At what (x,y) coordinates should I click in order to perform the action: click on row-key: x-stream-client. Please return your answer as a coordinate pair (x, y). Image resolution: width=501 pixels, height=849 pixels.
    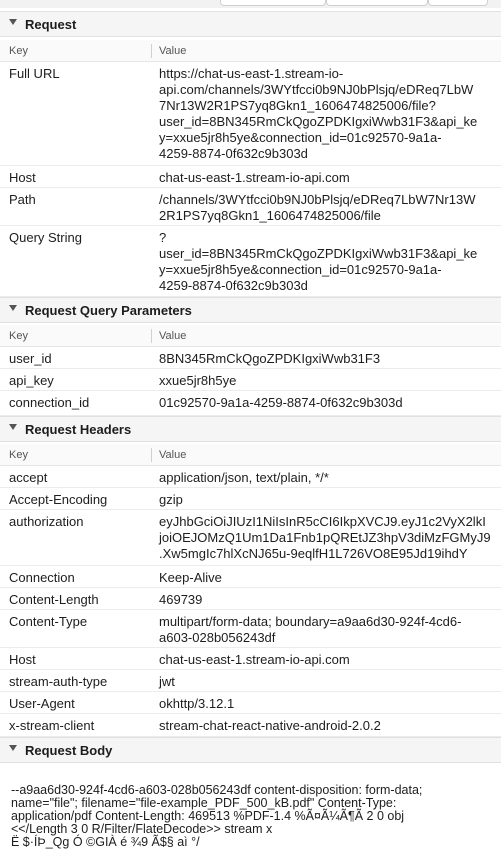
    Looking at the image, I should click on (52, 725).